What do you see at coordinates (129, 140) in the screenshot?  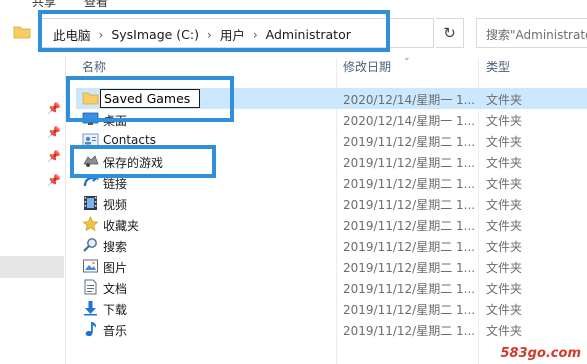 I see `item-name: Contacts` at bounding box center [129, 140].